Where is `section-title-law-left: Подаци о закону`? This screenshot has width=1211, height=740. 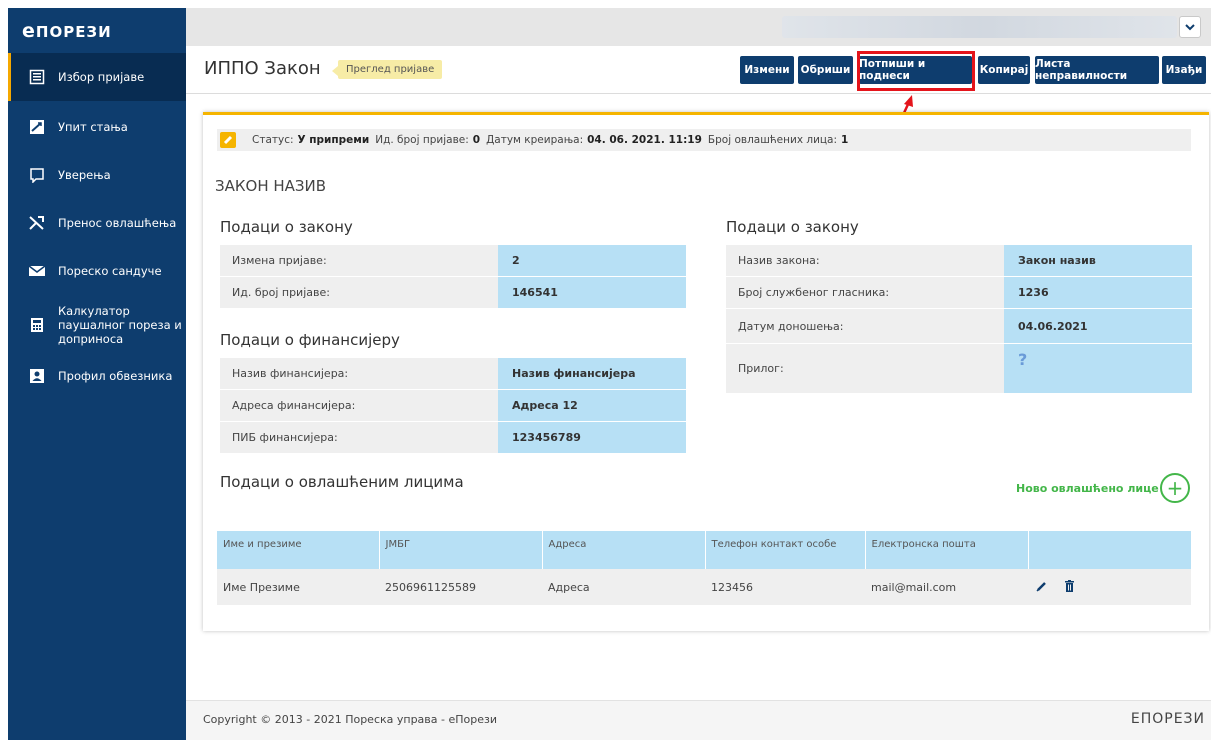
section-title-law-left: Подаци о закону is located at coordinates (286, 227).